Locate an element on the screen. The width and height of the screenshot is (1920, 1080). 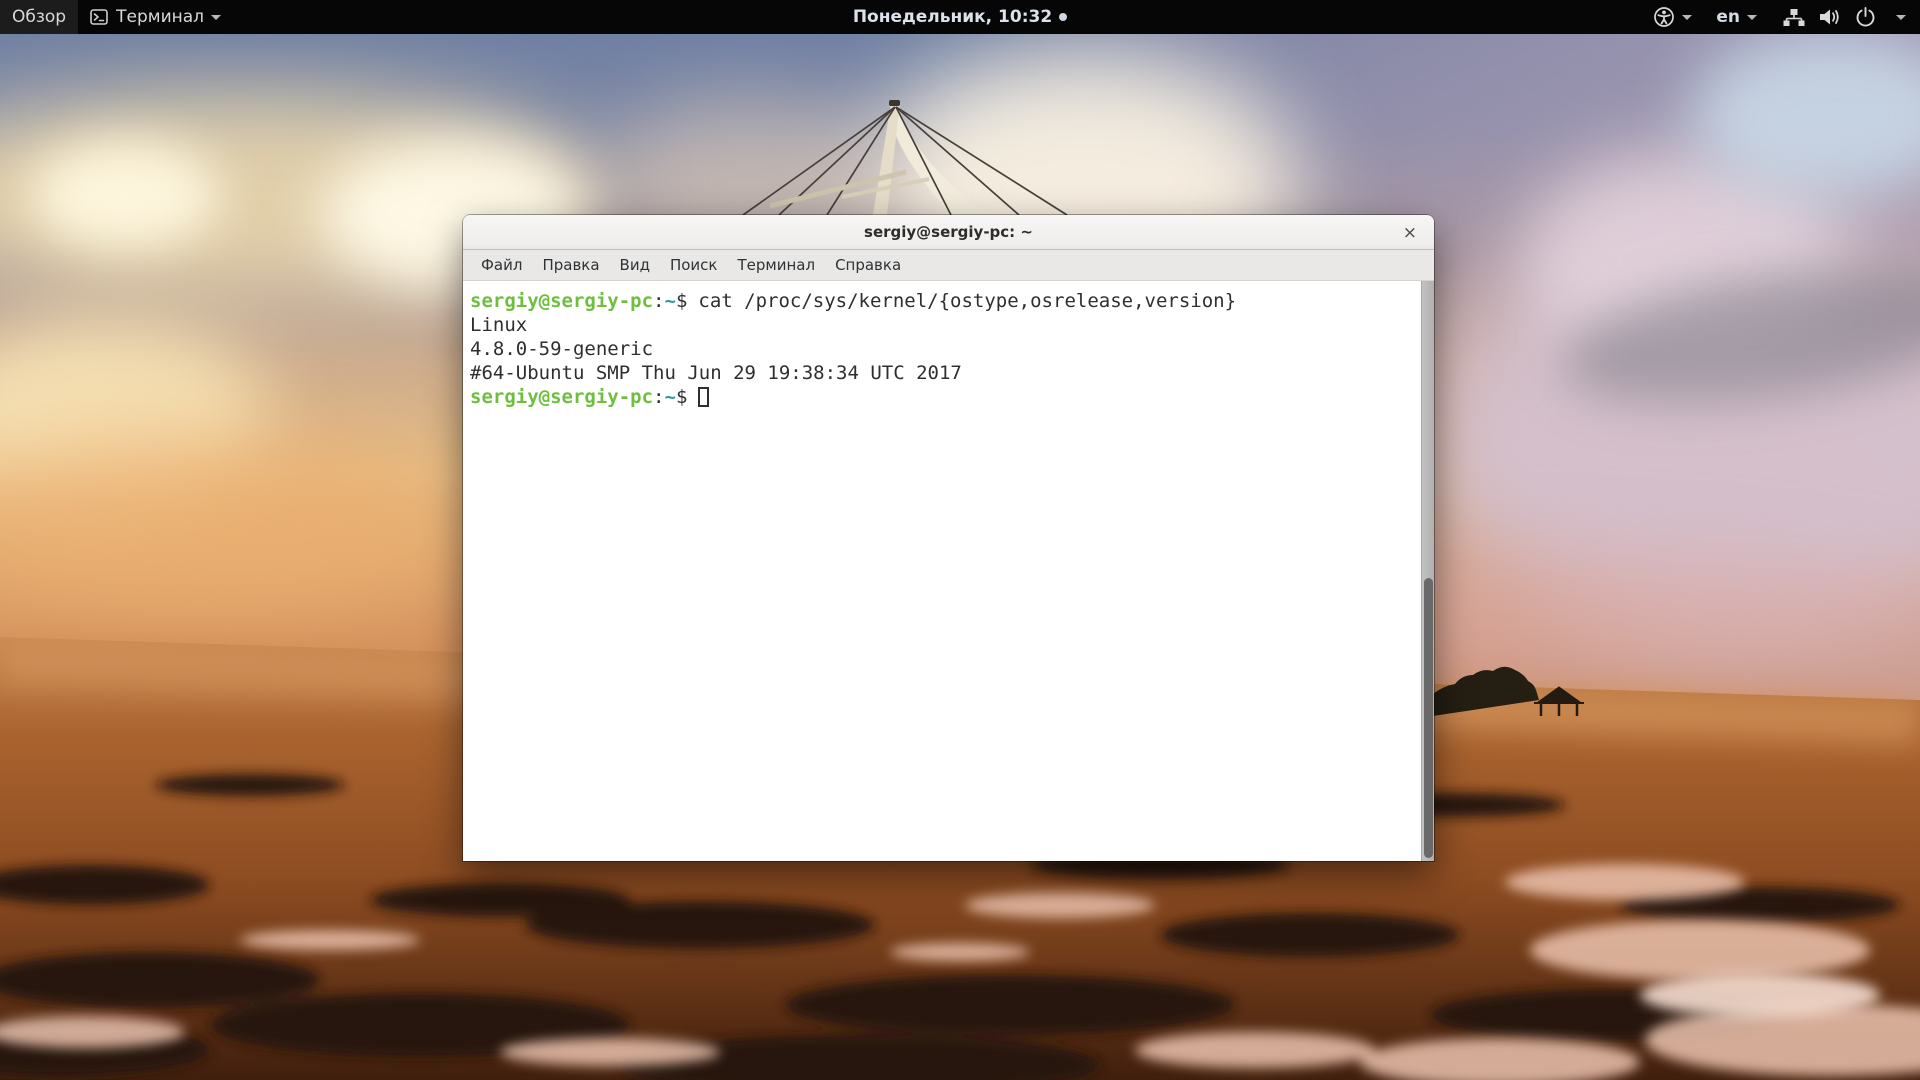
window-titlebar: sergiy@sergiy-pc: ~ × is located at coordinates (948, 232).